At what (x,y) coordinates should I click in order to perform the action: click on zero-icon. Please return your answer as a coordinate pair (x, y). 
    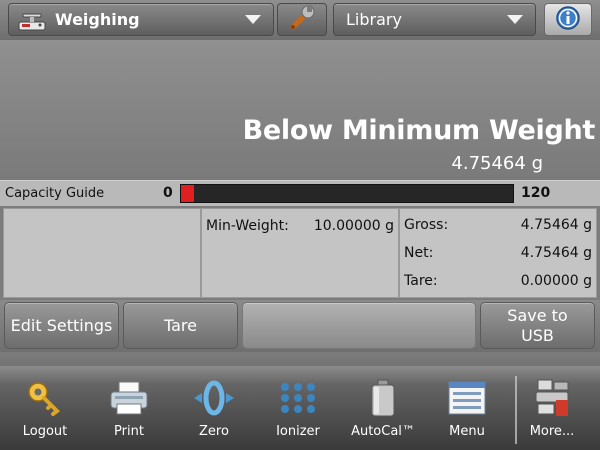
    Looking at the image, I should click on (214, 398).